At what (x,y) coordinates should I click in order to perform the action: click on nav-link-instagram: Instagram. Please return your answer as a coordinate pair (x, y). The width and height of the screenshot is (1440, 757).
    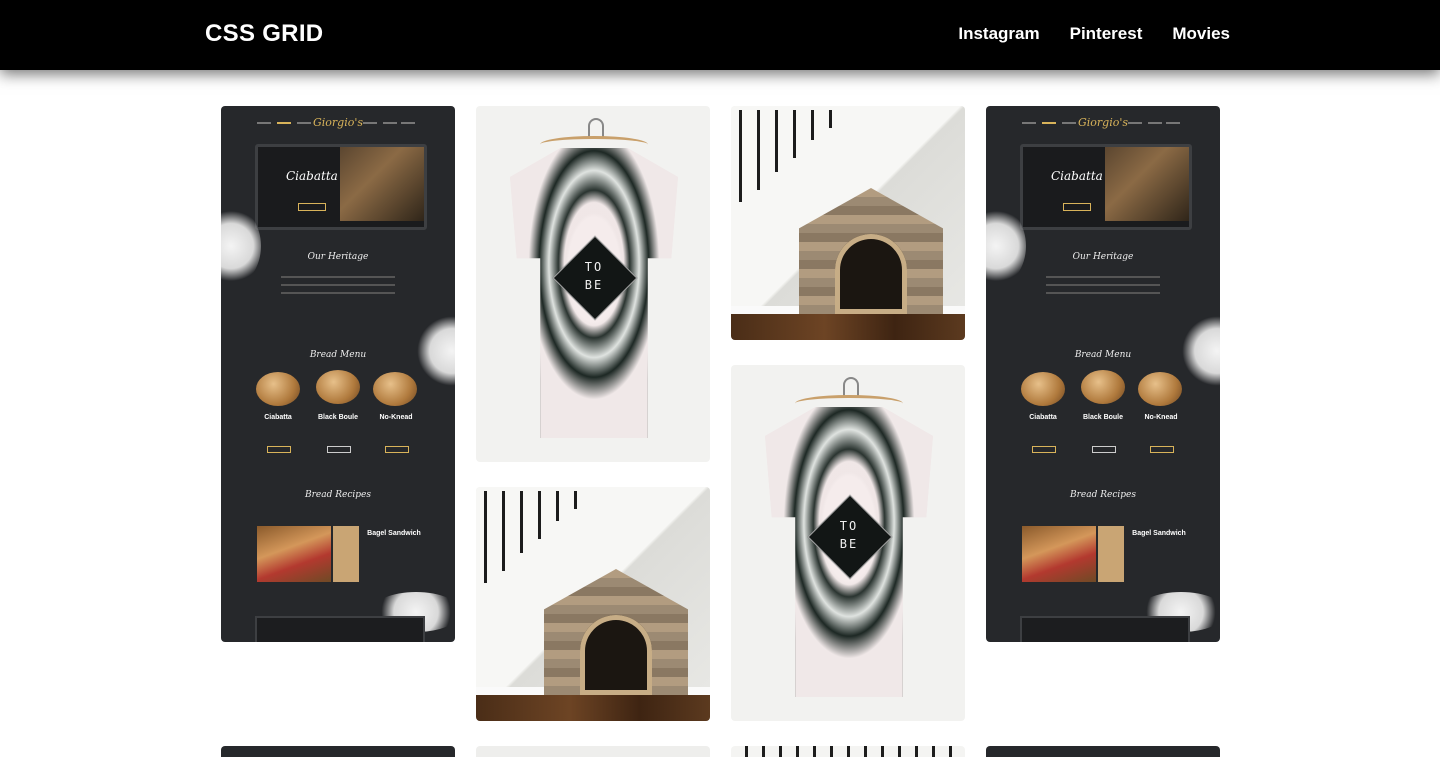
    Looking at the image, I should click on (998, 34).